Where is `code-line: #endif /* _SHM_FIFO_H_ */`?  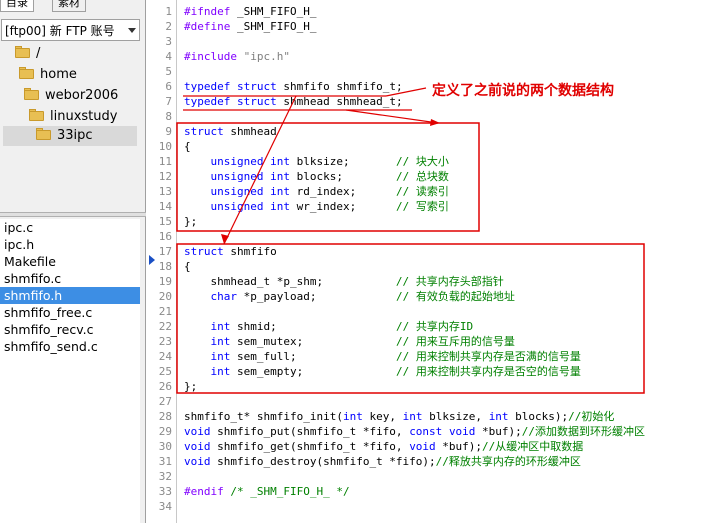
code-line: #endif /* _SHM_FIFO_H_ */ is located at coordinates (267, 491).